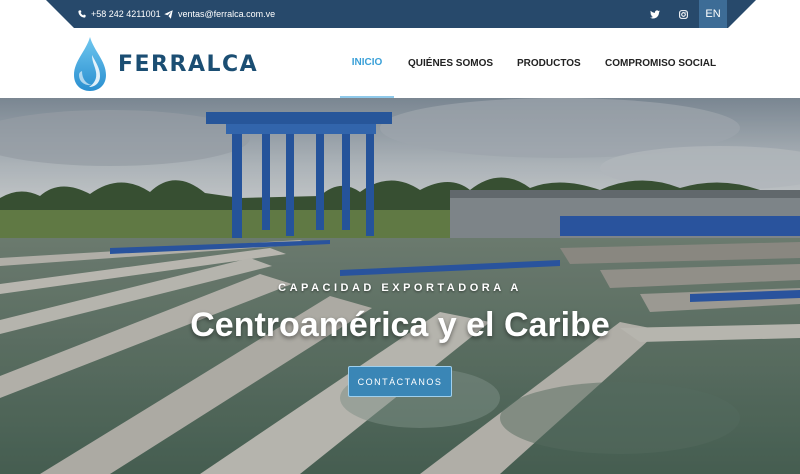 The image size is (800, 474). What do you see at coordinates (82, 14) in the screenshot?
I see `phone-icon` at bounding box center [82, 14].